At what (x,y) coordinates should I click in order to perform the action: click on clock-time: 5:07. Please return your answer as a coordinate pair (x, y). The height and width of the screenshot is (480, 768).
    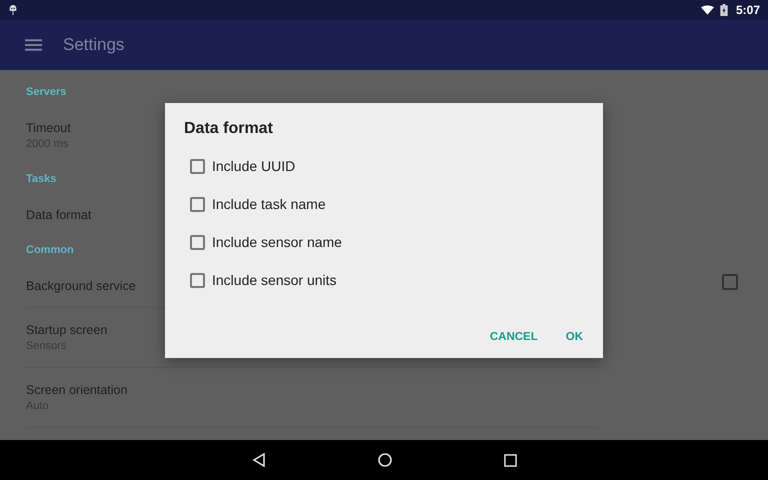
    Looking at the image, I should click on (748, 10).